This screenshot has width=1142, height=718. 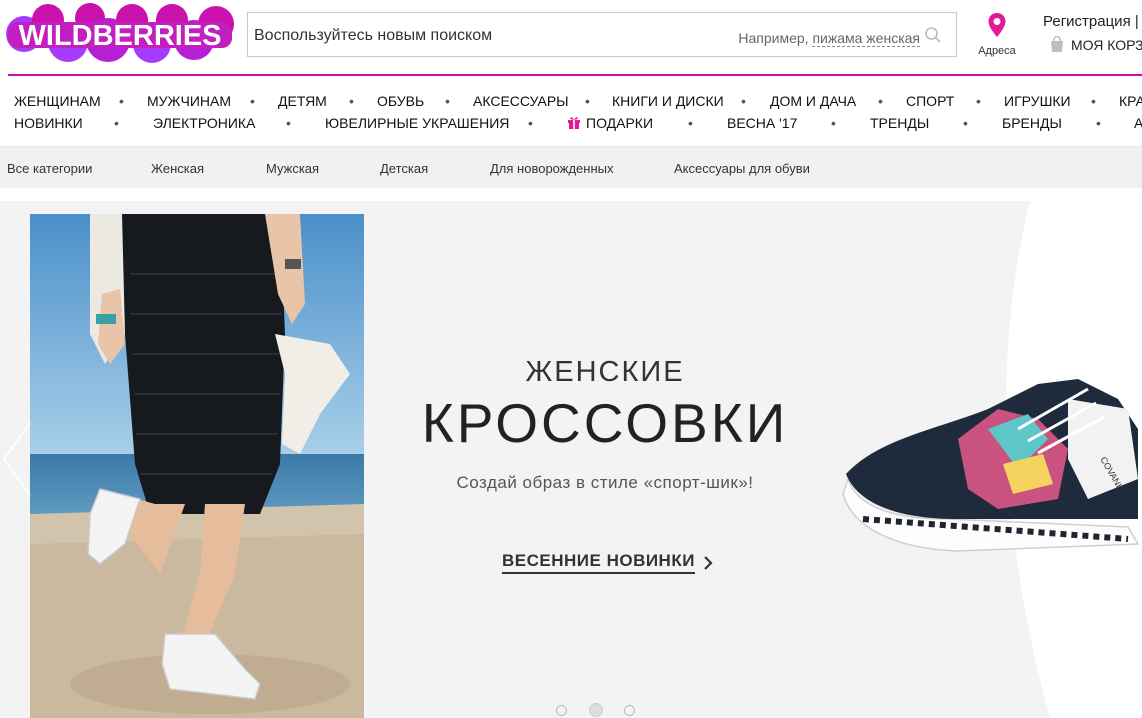 What do you see at coordinates (930, 101) in the screenshot?
I see `menu-item-sport: СПОРТ` at bounding box center [930, 101].